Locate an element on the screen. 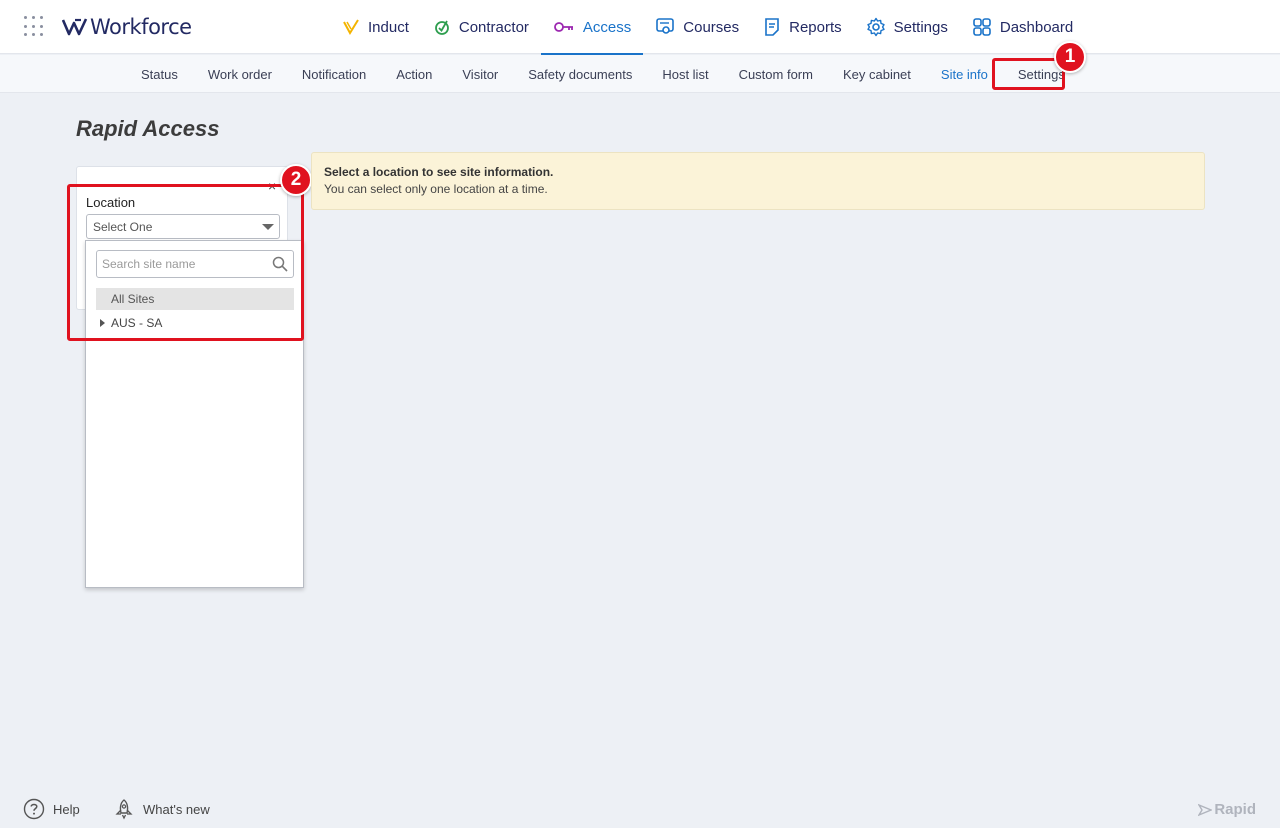 This screenshot has height=828, width=1280. help-label: Help is located at coordinates (66, 809).